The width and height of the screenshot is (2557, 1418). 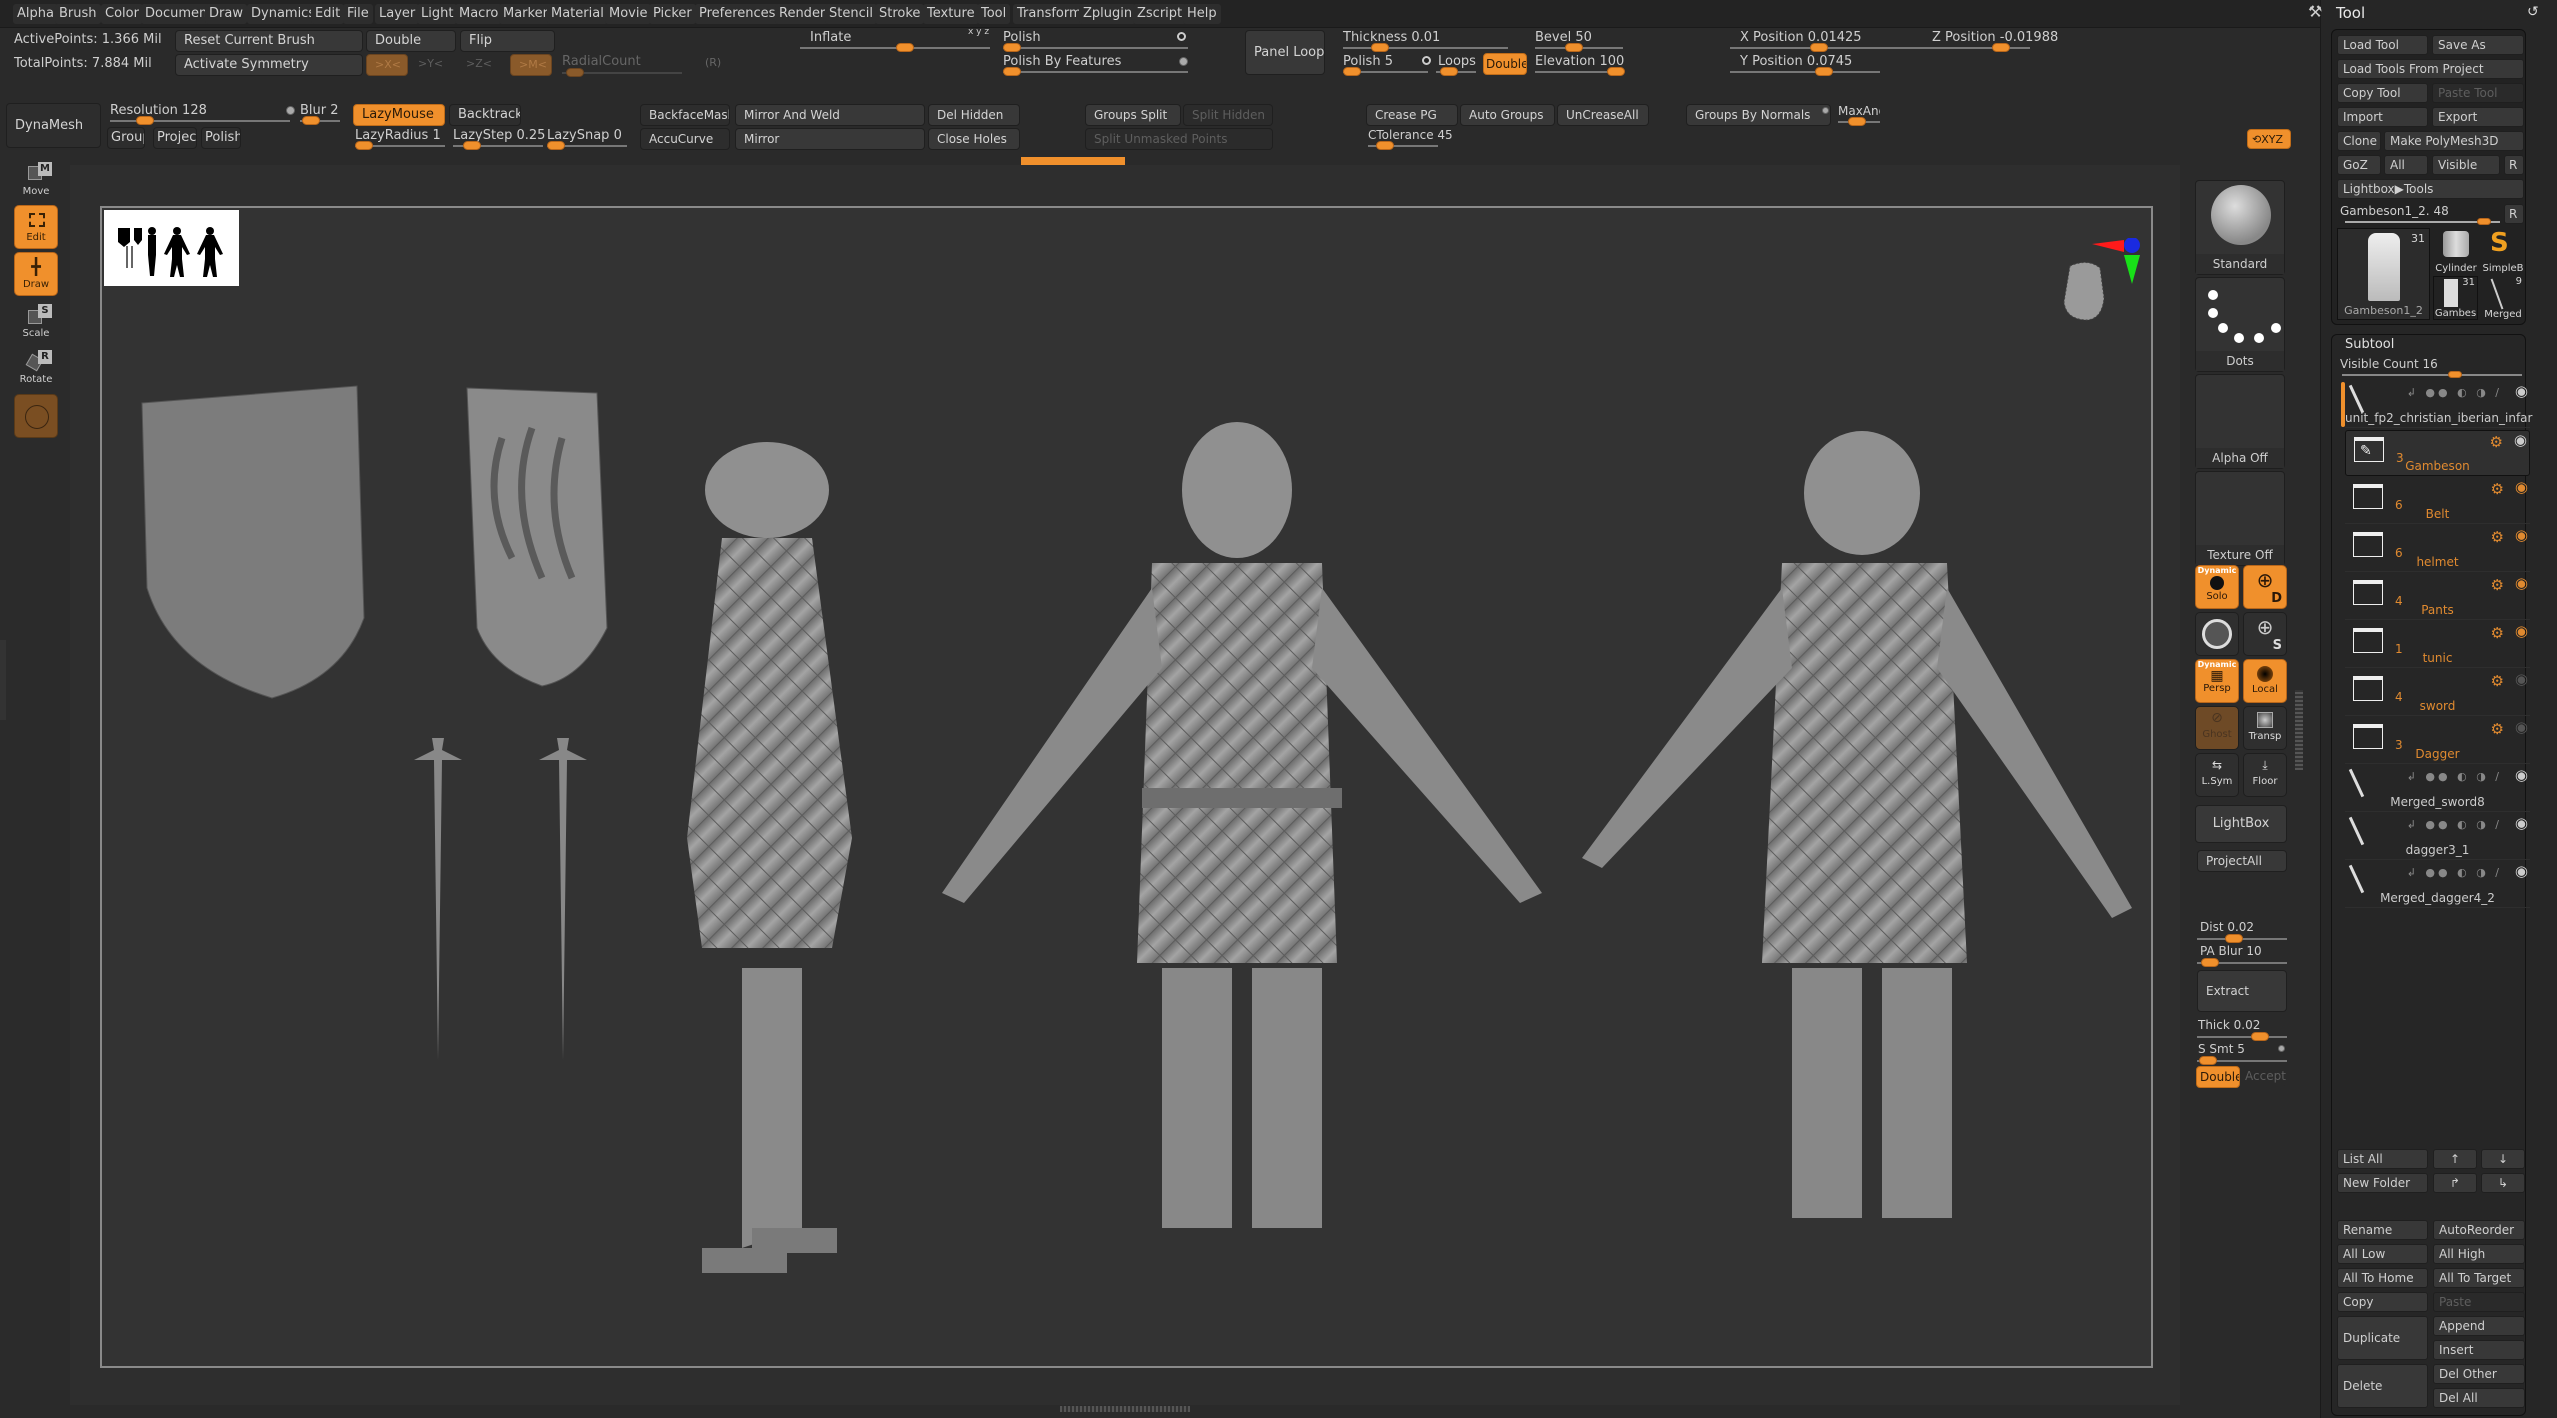 I want to click on project-button: Project, so click(x=175, y=138).